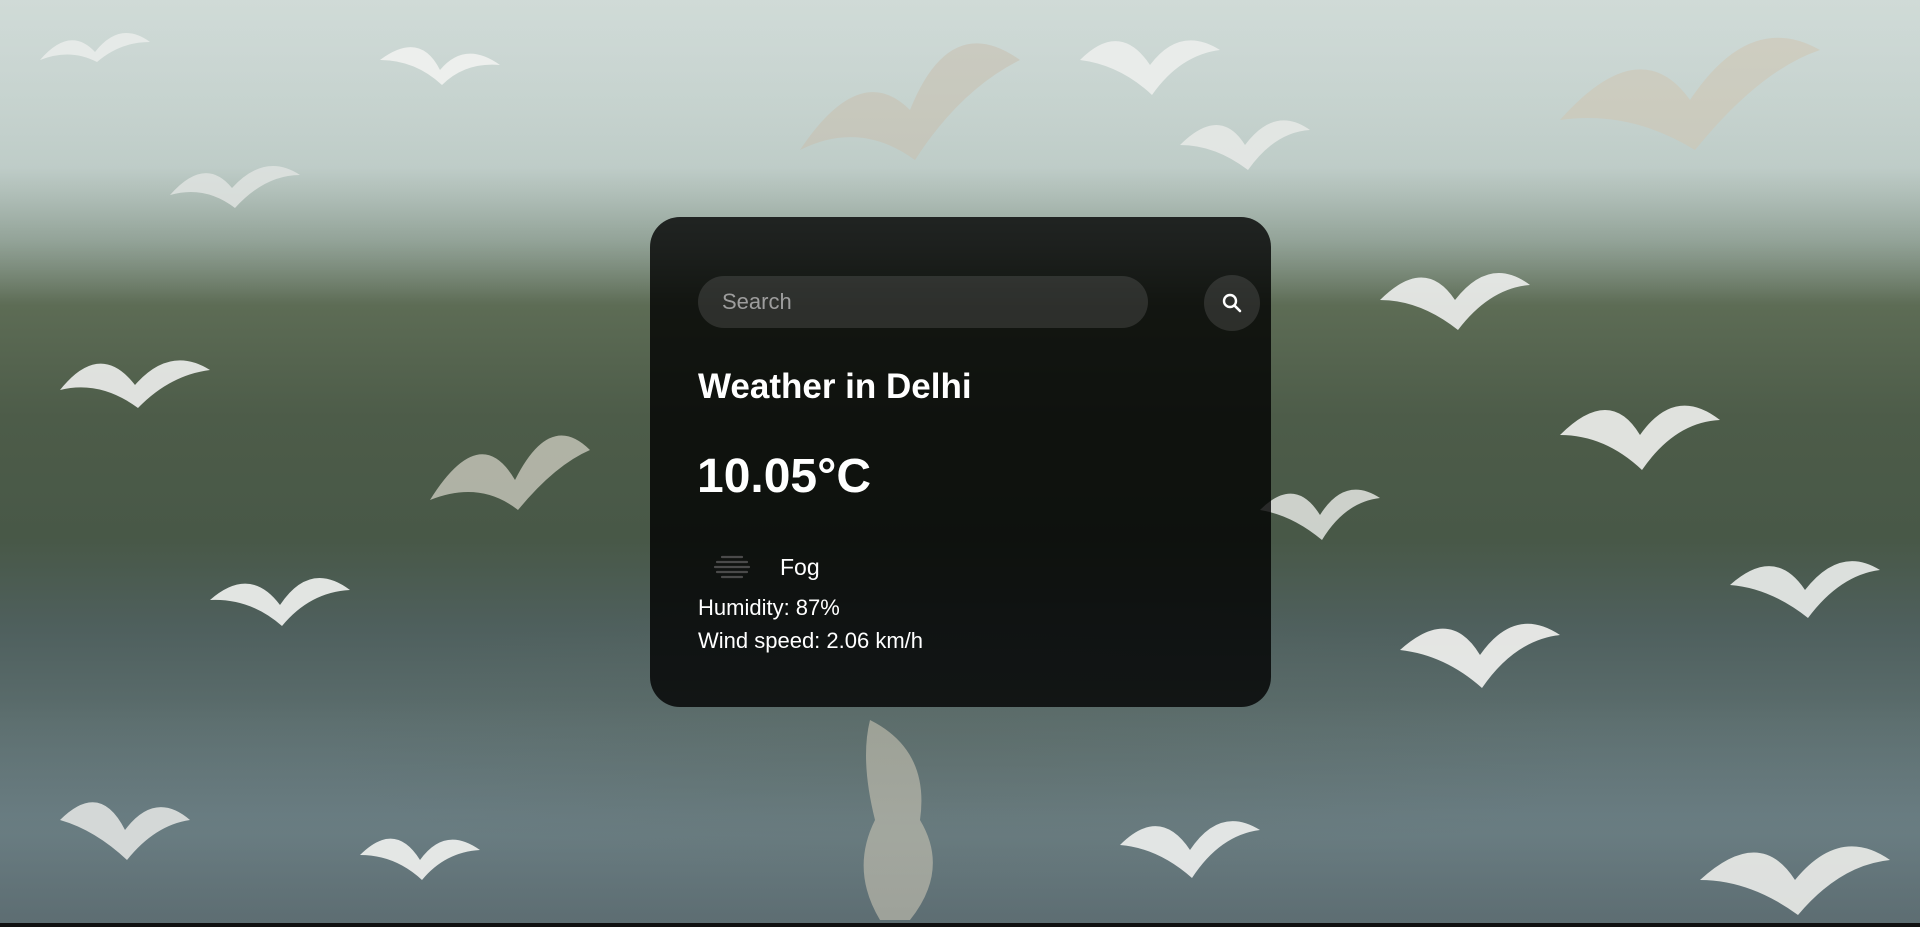 The image size is (1920, 927). Describe the element at coordinates (960, 925) in the screenshot. I see `bottom-edge` at that location.